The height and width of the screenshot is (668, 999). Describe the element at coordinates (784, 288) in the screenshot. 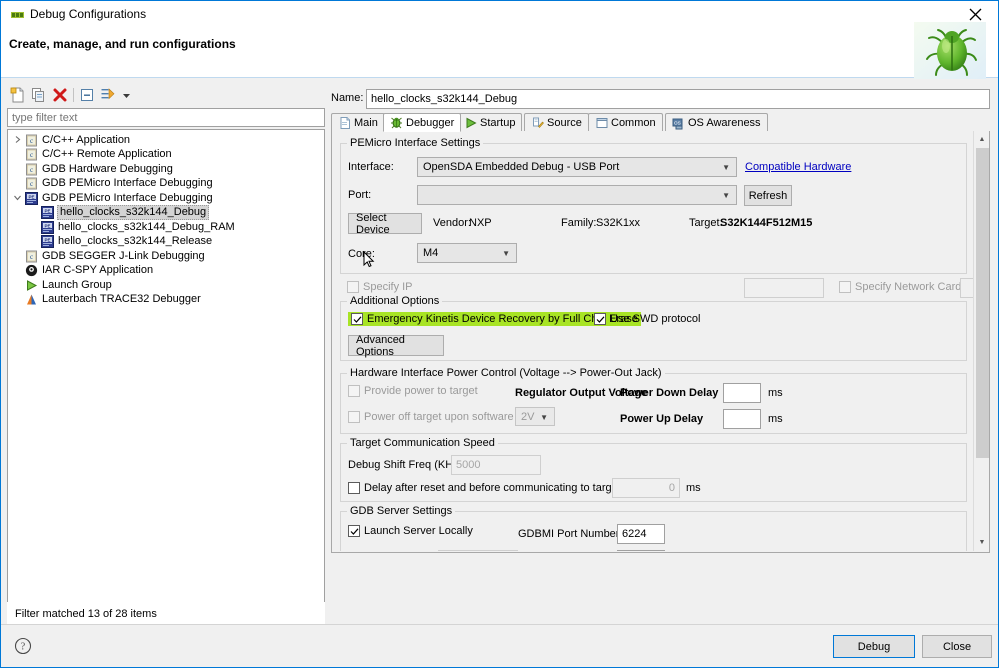

I see `specify-ip-input` at that location.